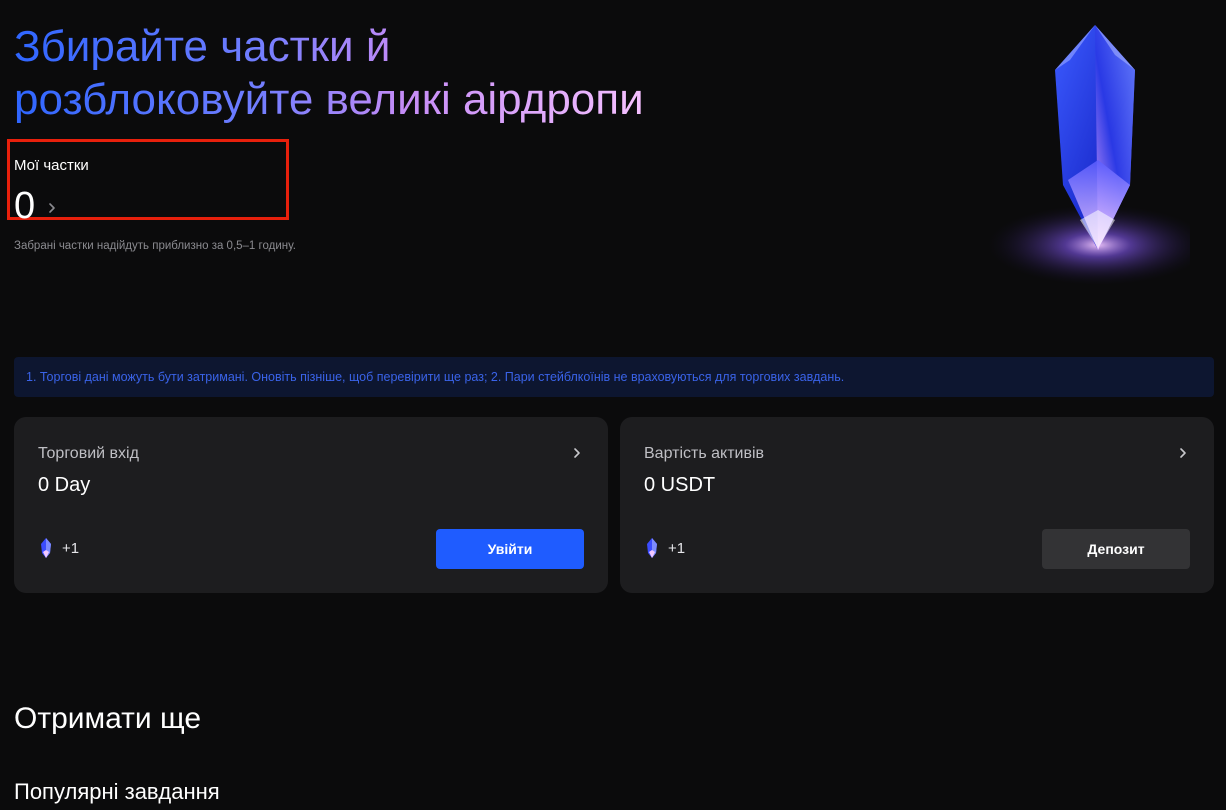 The width and height of the screenshot is (1226, 810). Describe the element at coordinates (64, 485) in the screenshot. I see `card-value: 0 Day` at that location.